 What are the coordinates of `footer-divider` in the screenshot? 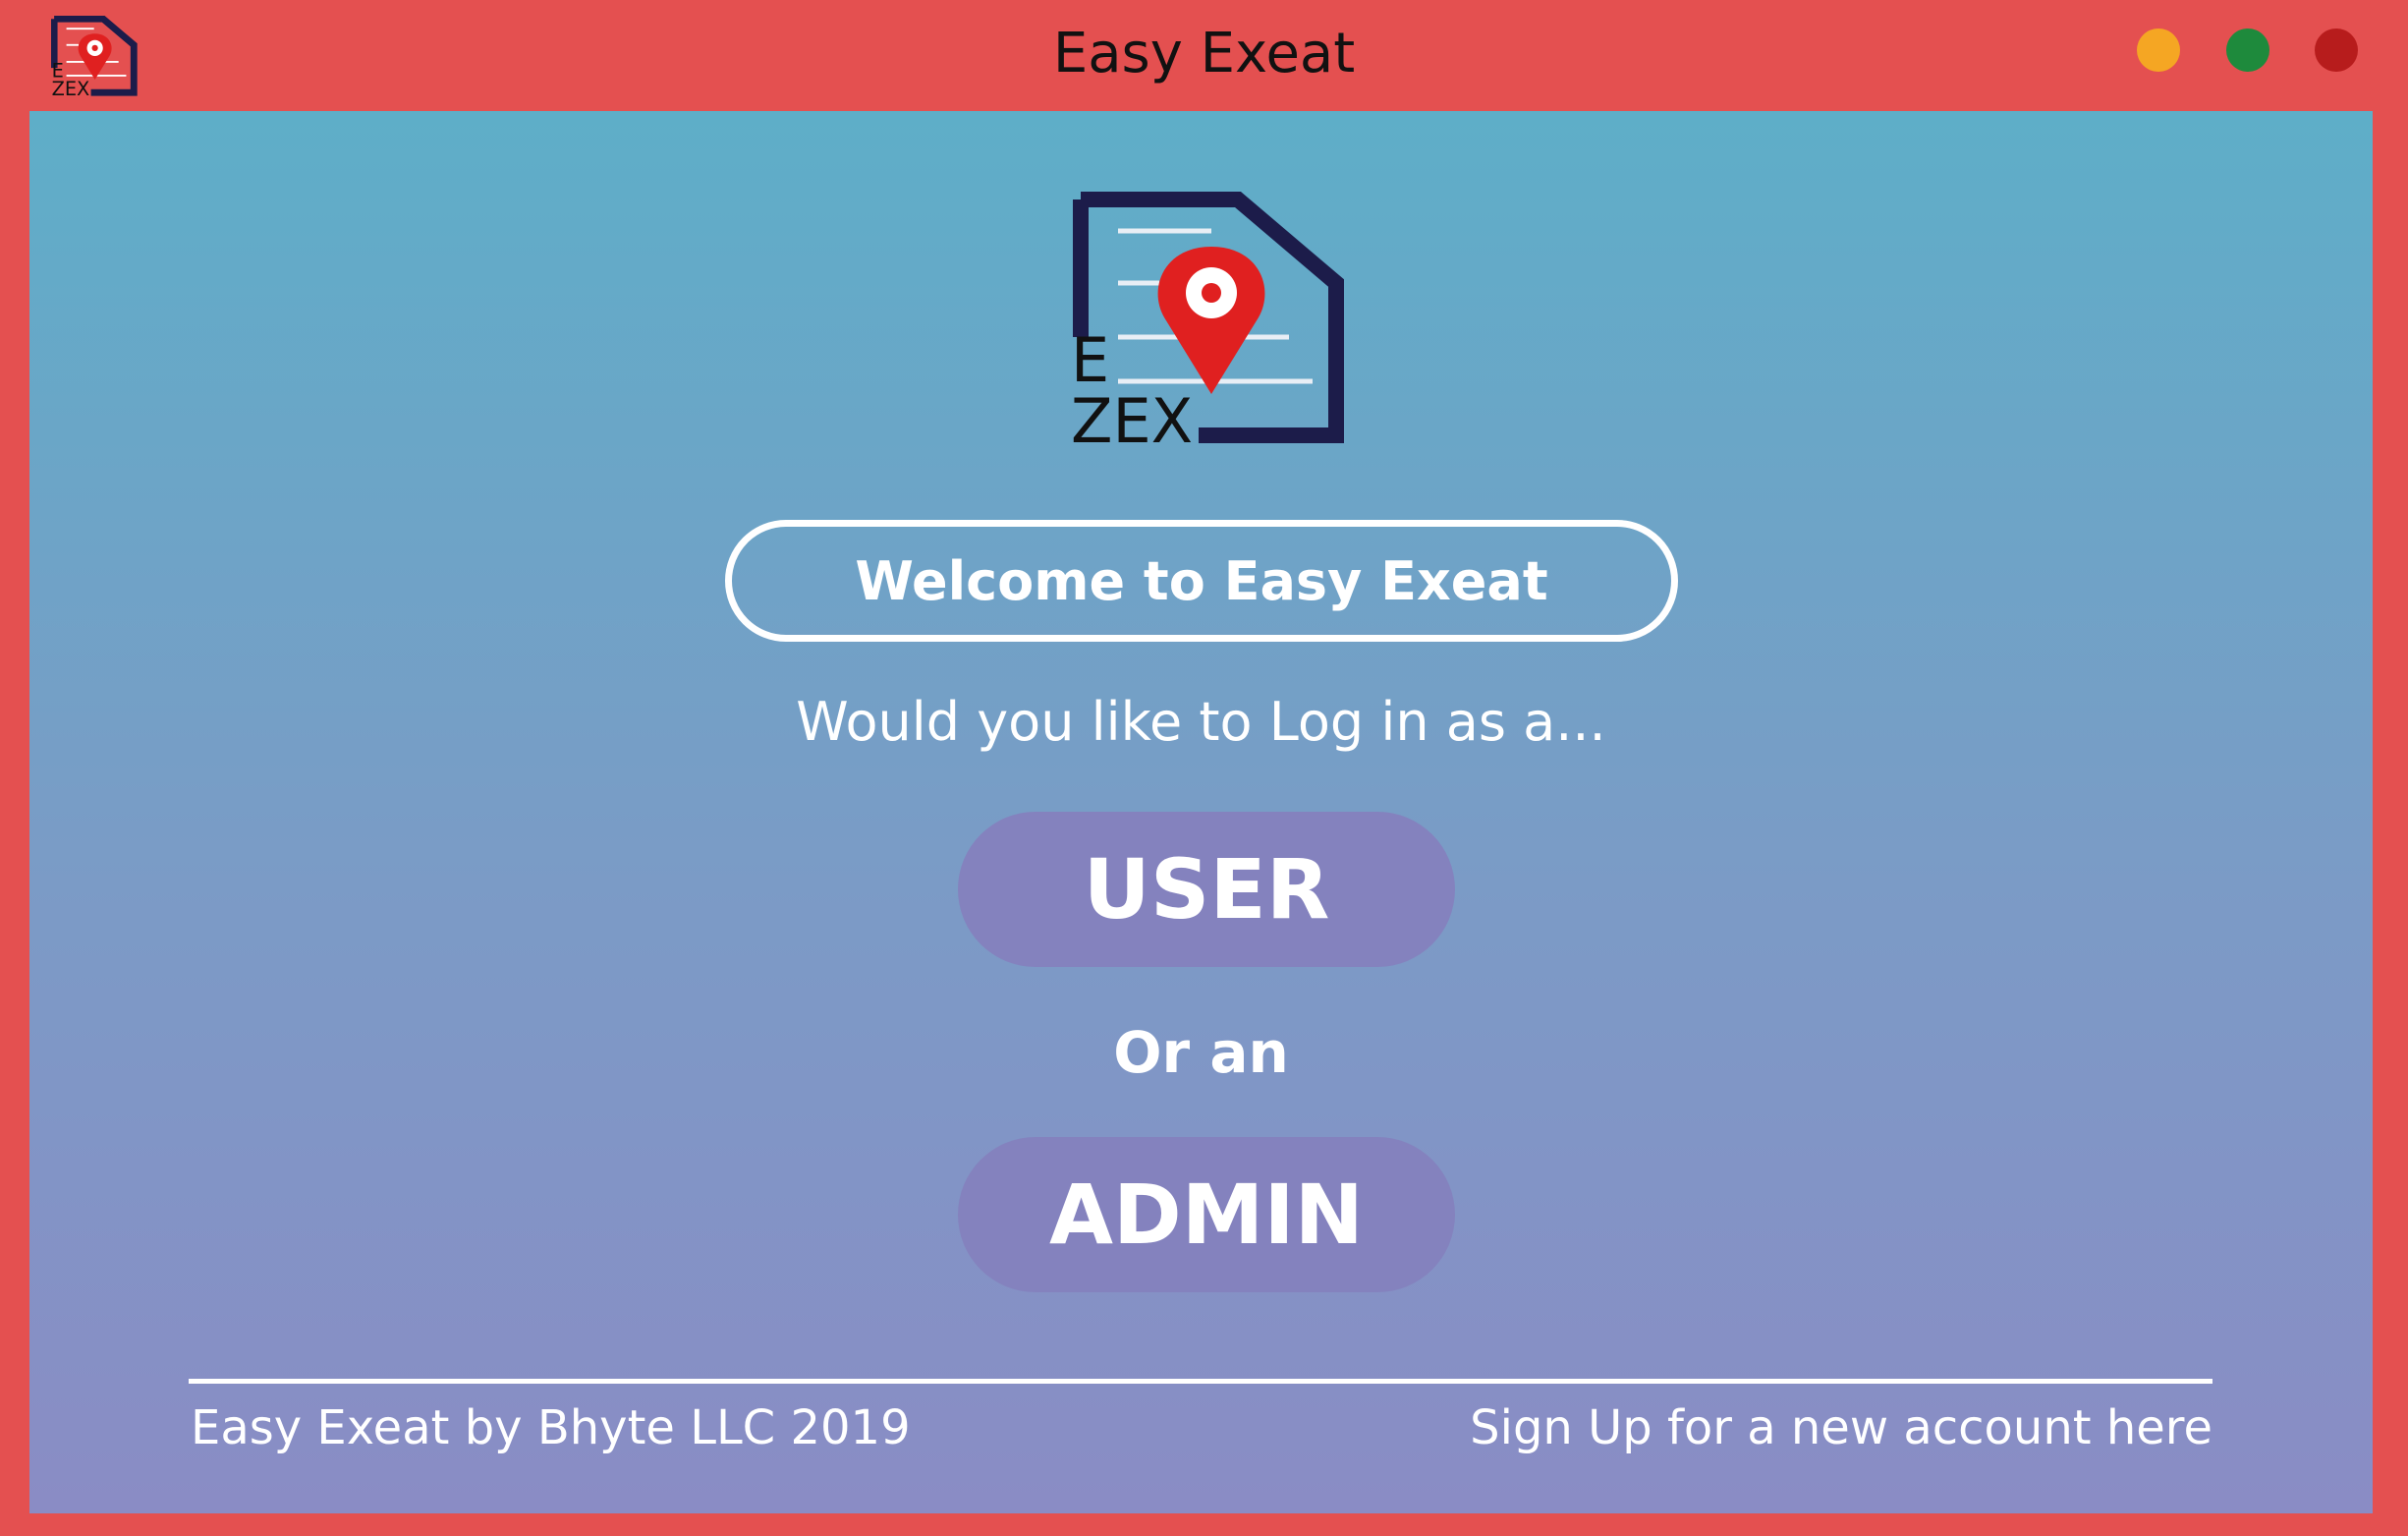 It's located at (1200, 1381).